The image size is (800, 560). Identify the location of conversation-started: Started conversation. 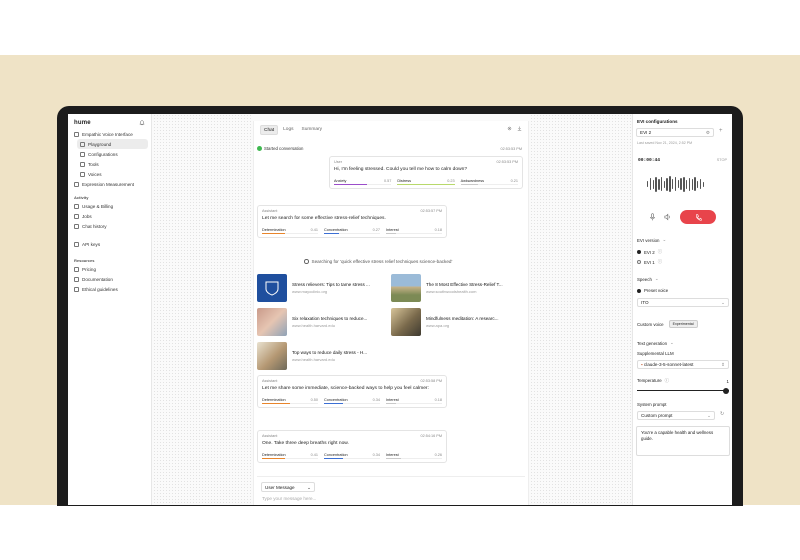
(280, 148).